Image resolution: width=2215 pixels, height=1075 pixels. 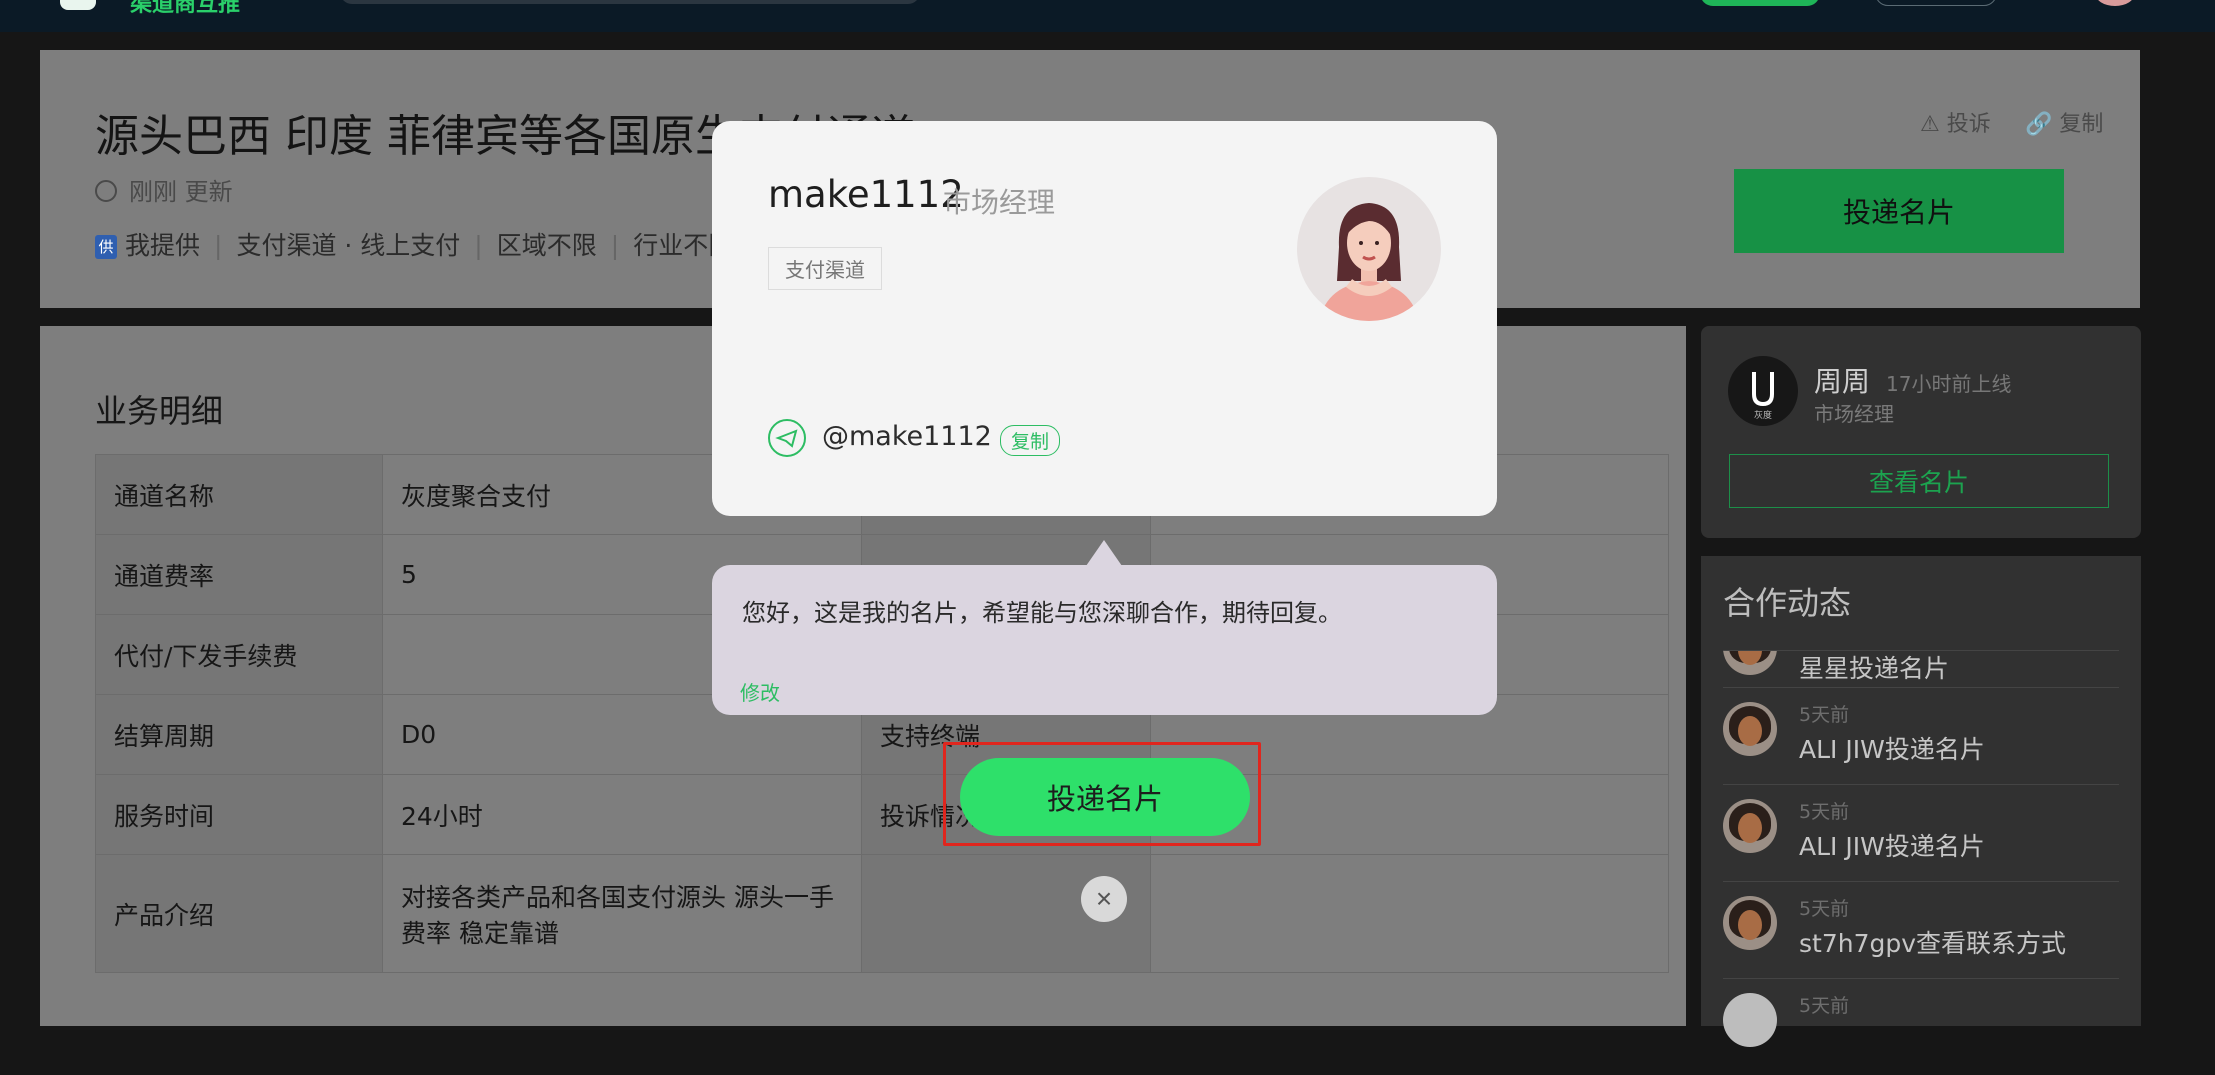 I want to click on row-value: 24小时, so click(x=622, y=814).